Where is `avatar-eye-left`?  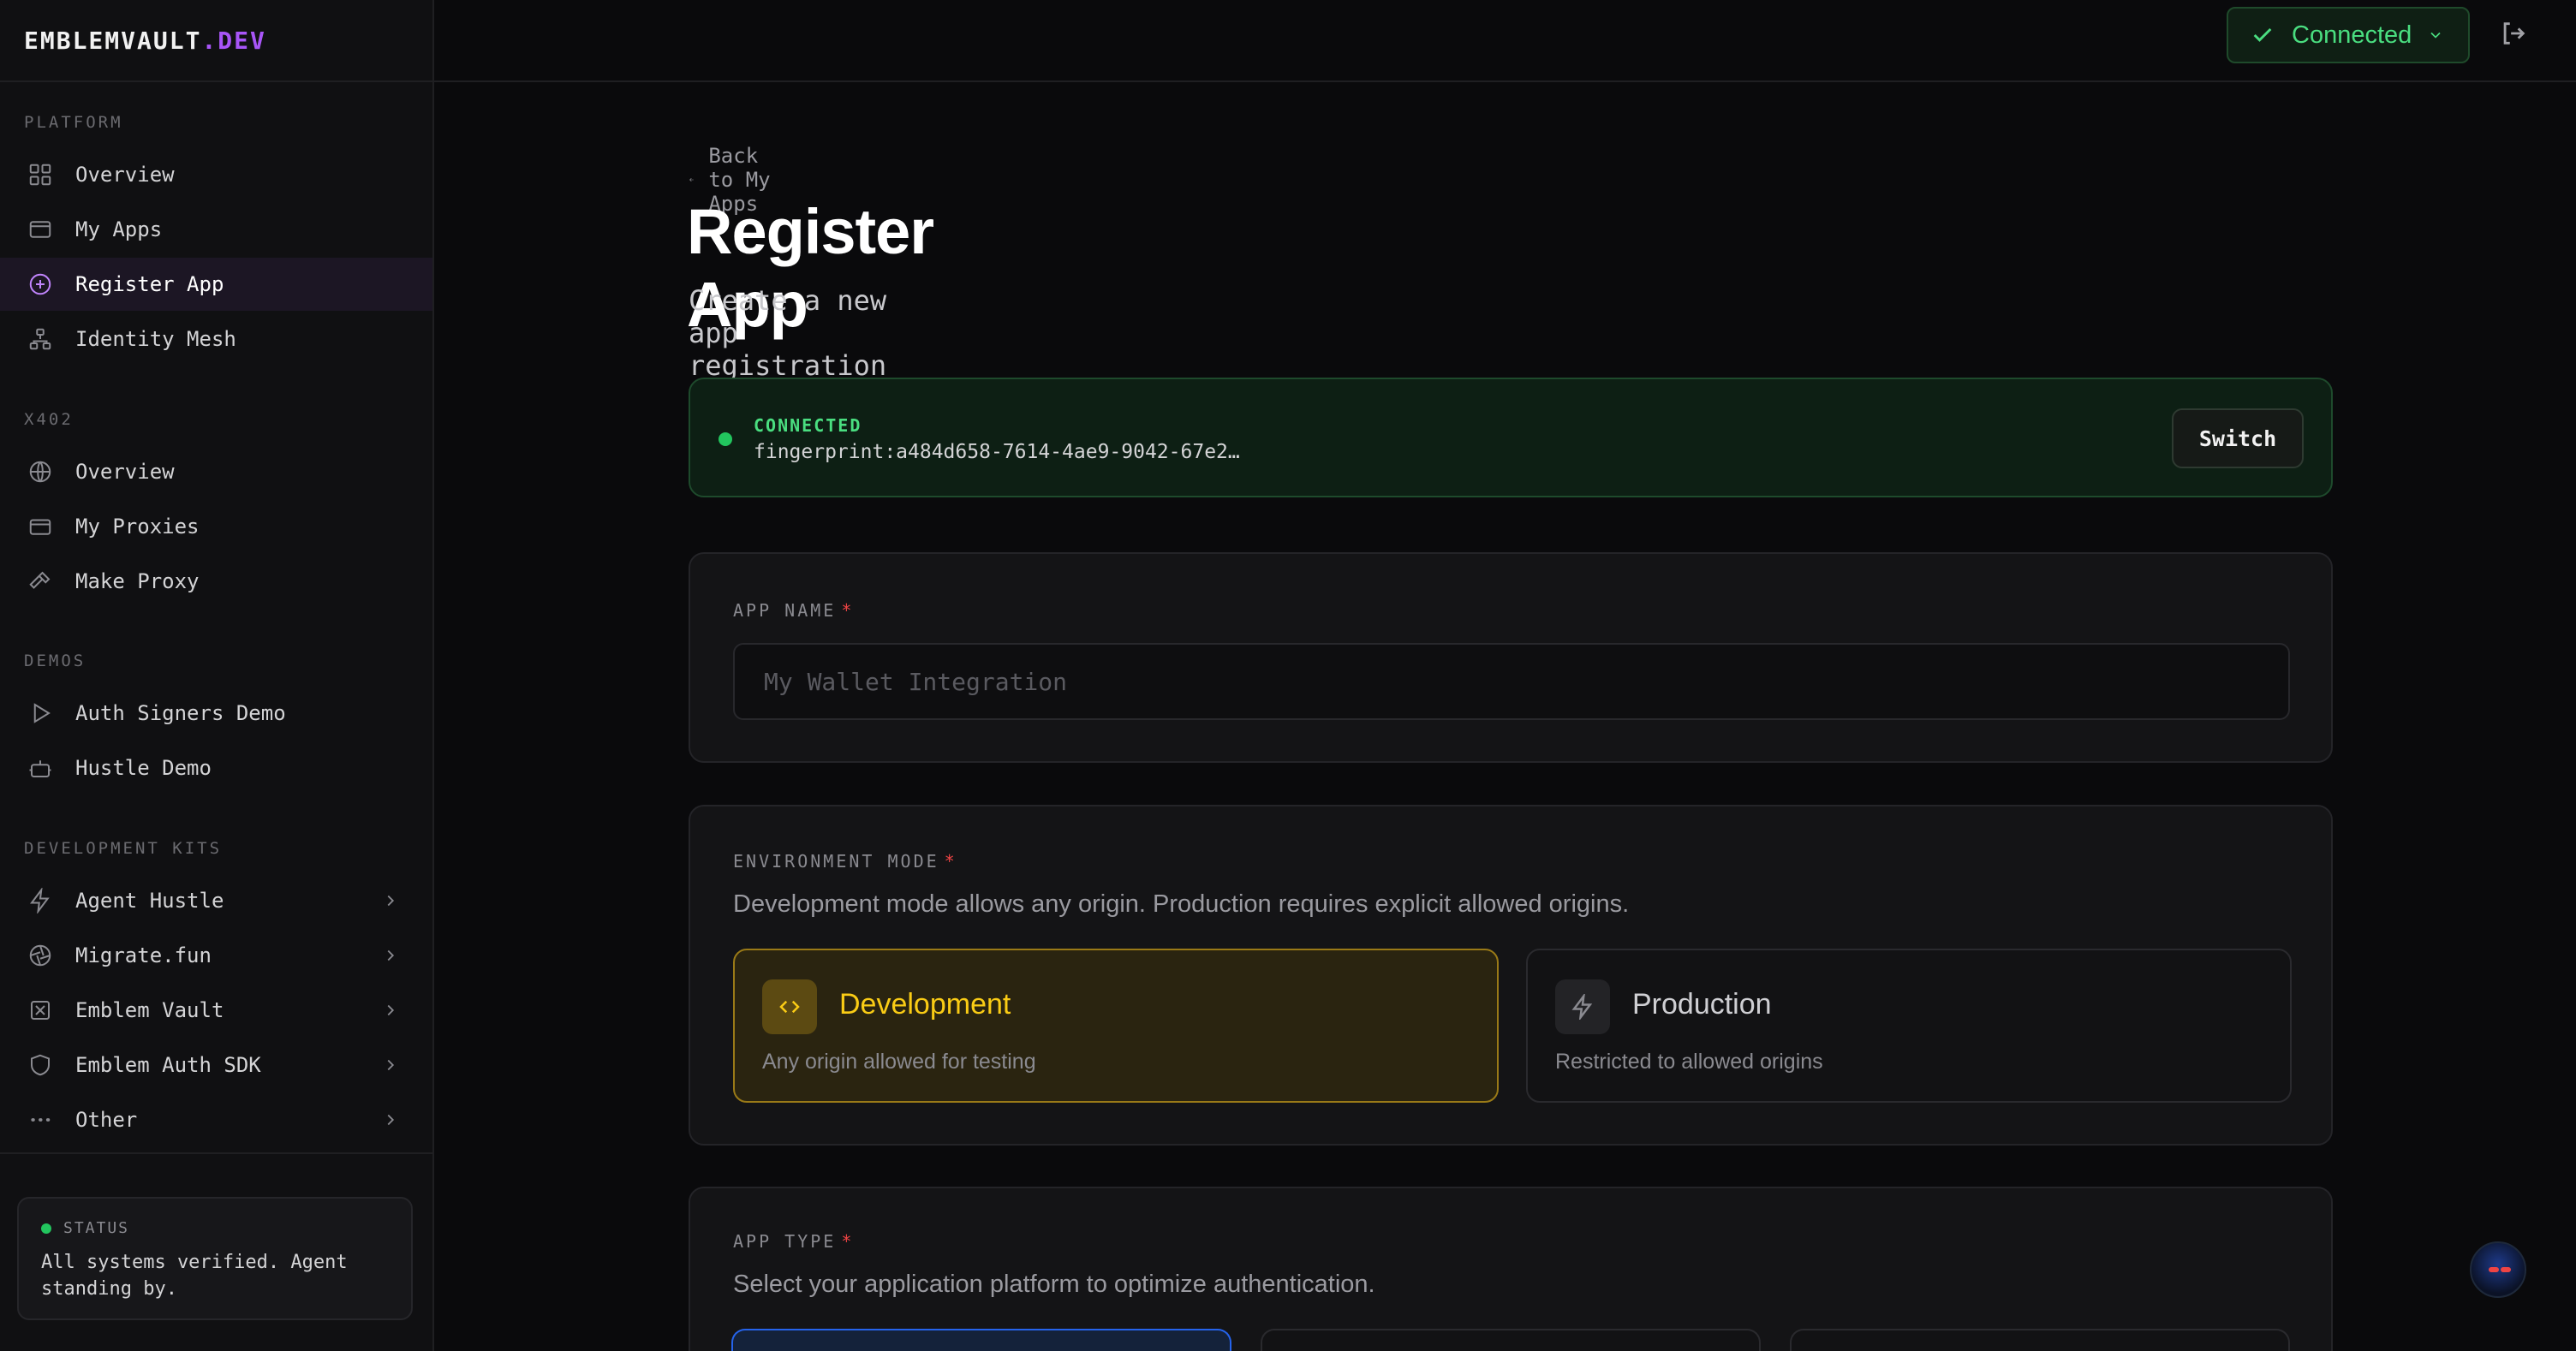 avatar-eye-left is located at coordinates (2494, 1269).